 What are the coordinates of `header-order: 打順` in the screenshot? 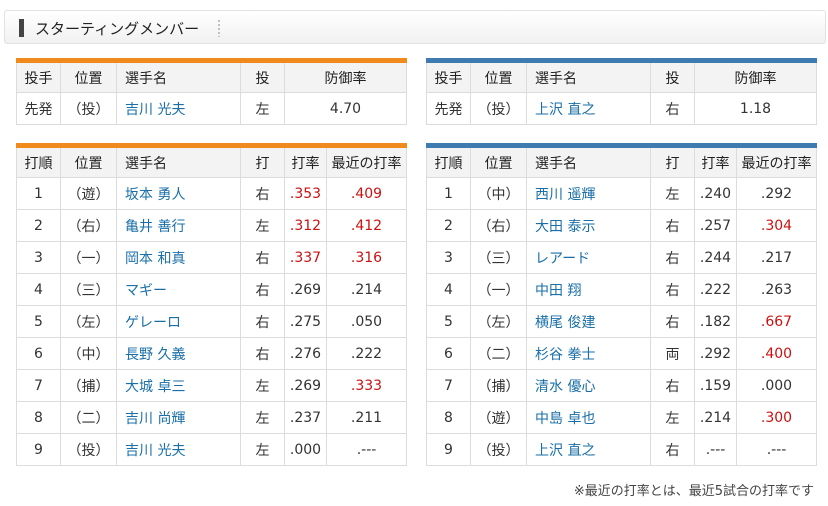 It's located at (38, 160).